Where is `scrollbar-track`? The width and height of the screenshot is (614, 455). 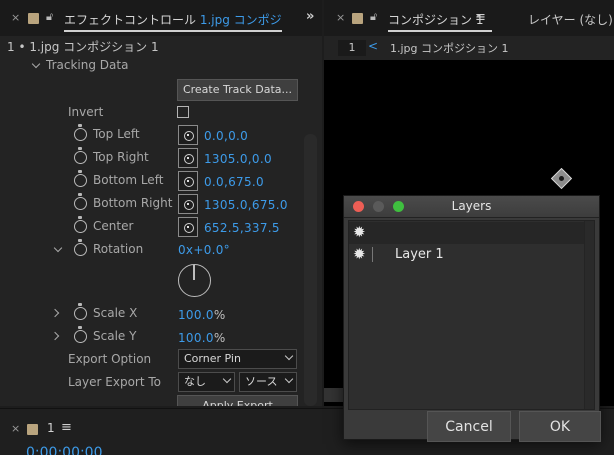 scrollbar-track is located at coordinates (310, 270).